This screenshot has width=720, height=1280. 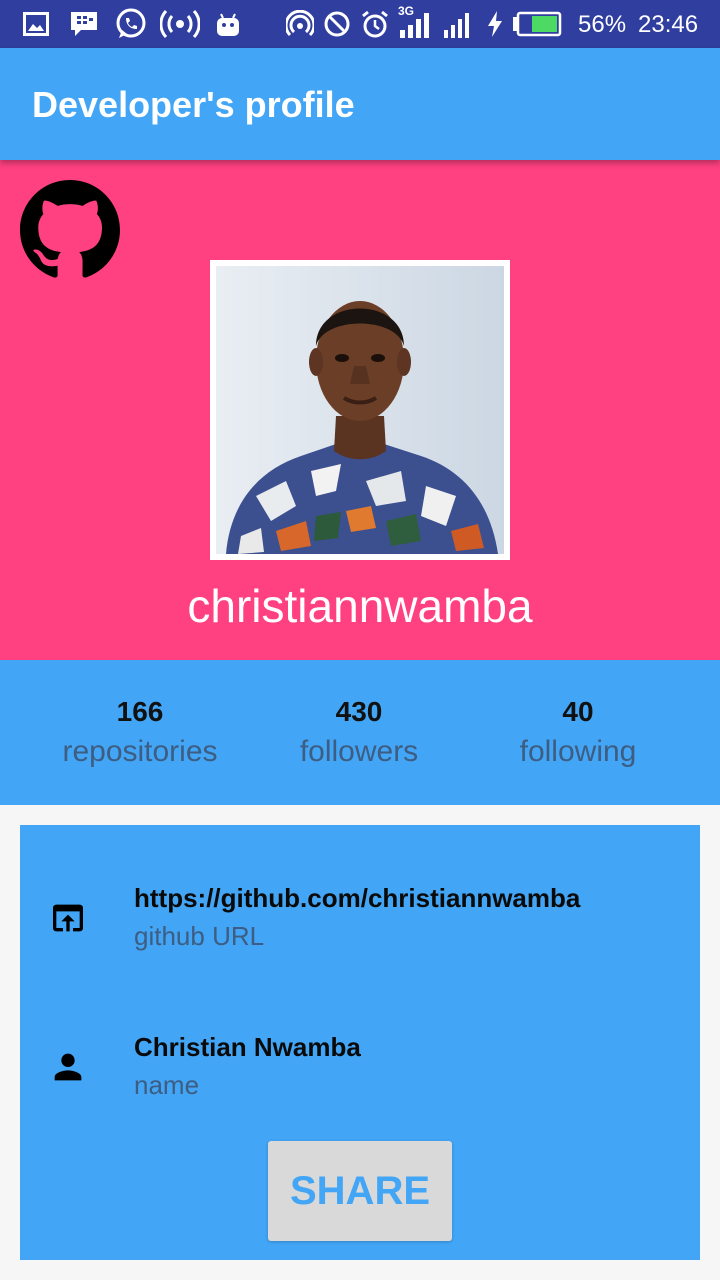 I want to click on stat-repositories: 166 repositories, so click(x=140, y=734).